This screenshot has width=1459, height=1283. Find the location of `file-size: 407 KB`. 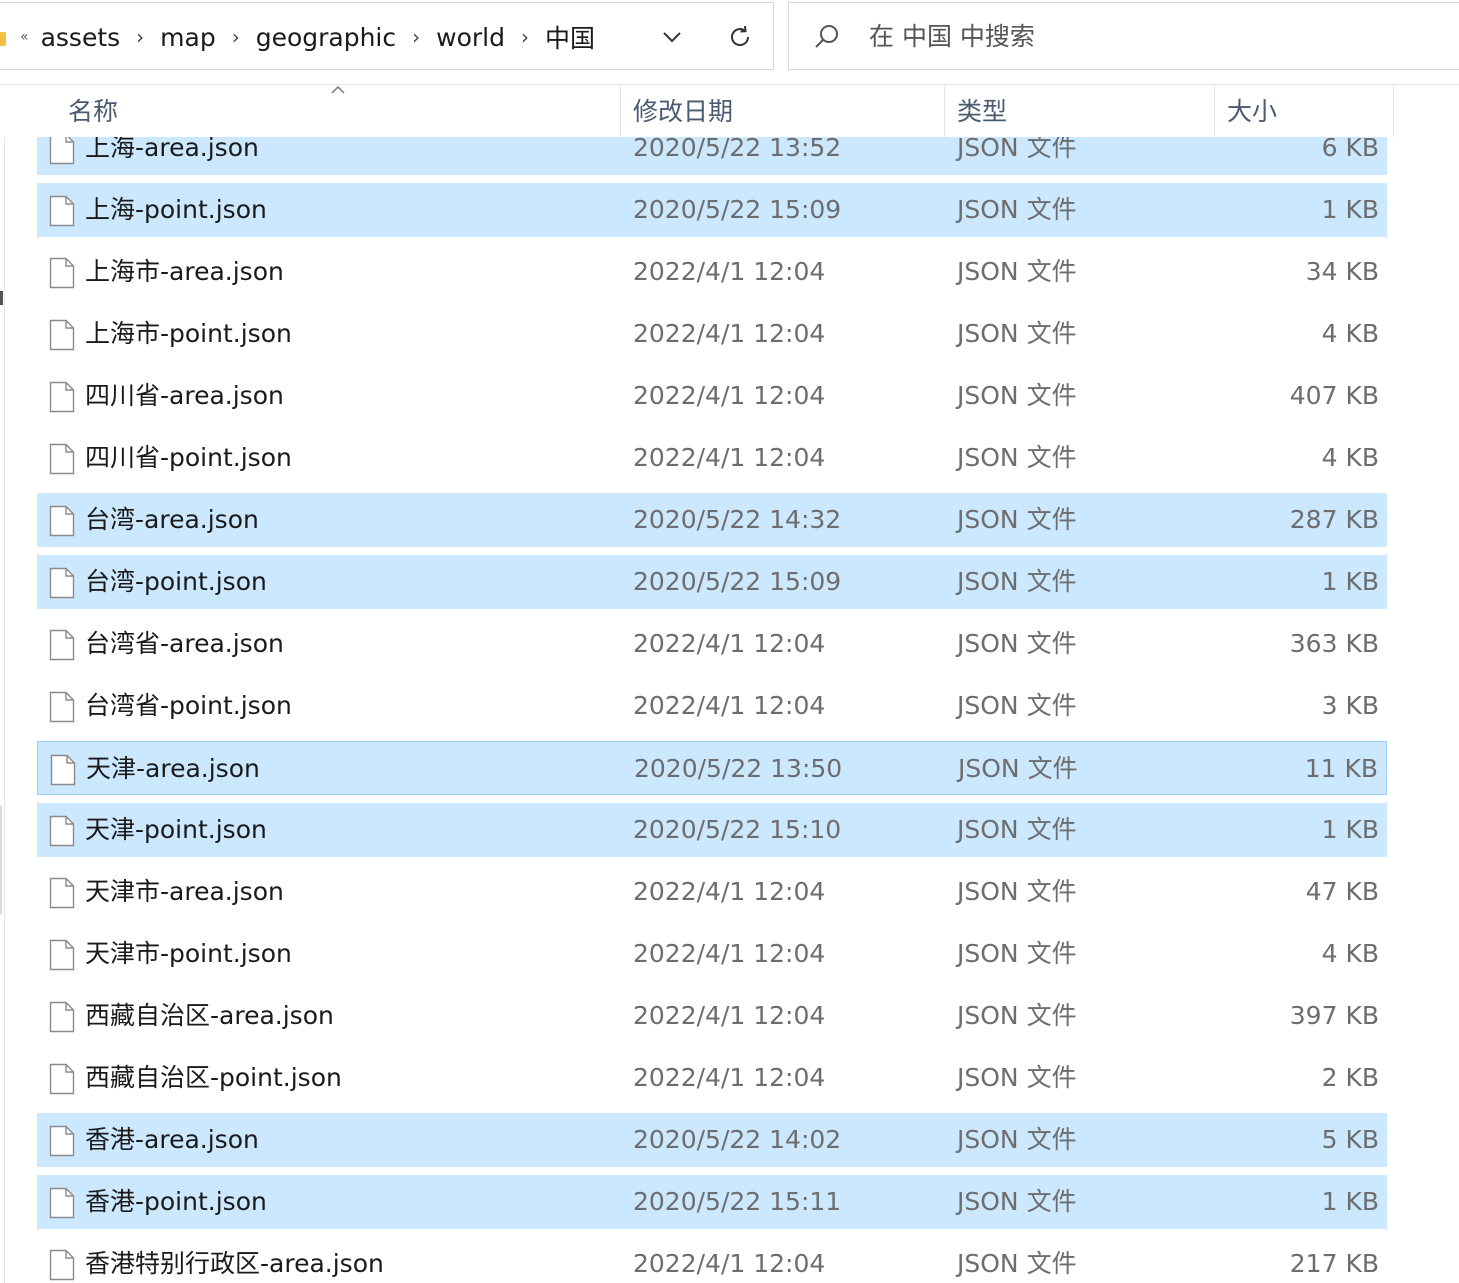

file-size: 407 KB is located at coordinates (1334, 395).